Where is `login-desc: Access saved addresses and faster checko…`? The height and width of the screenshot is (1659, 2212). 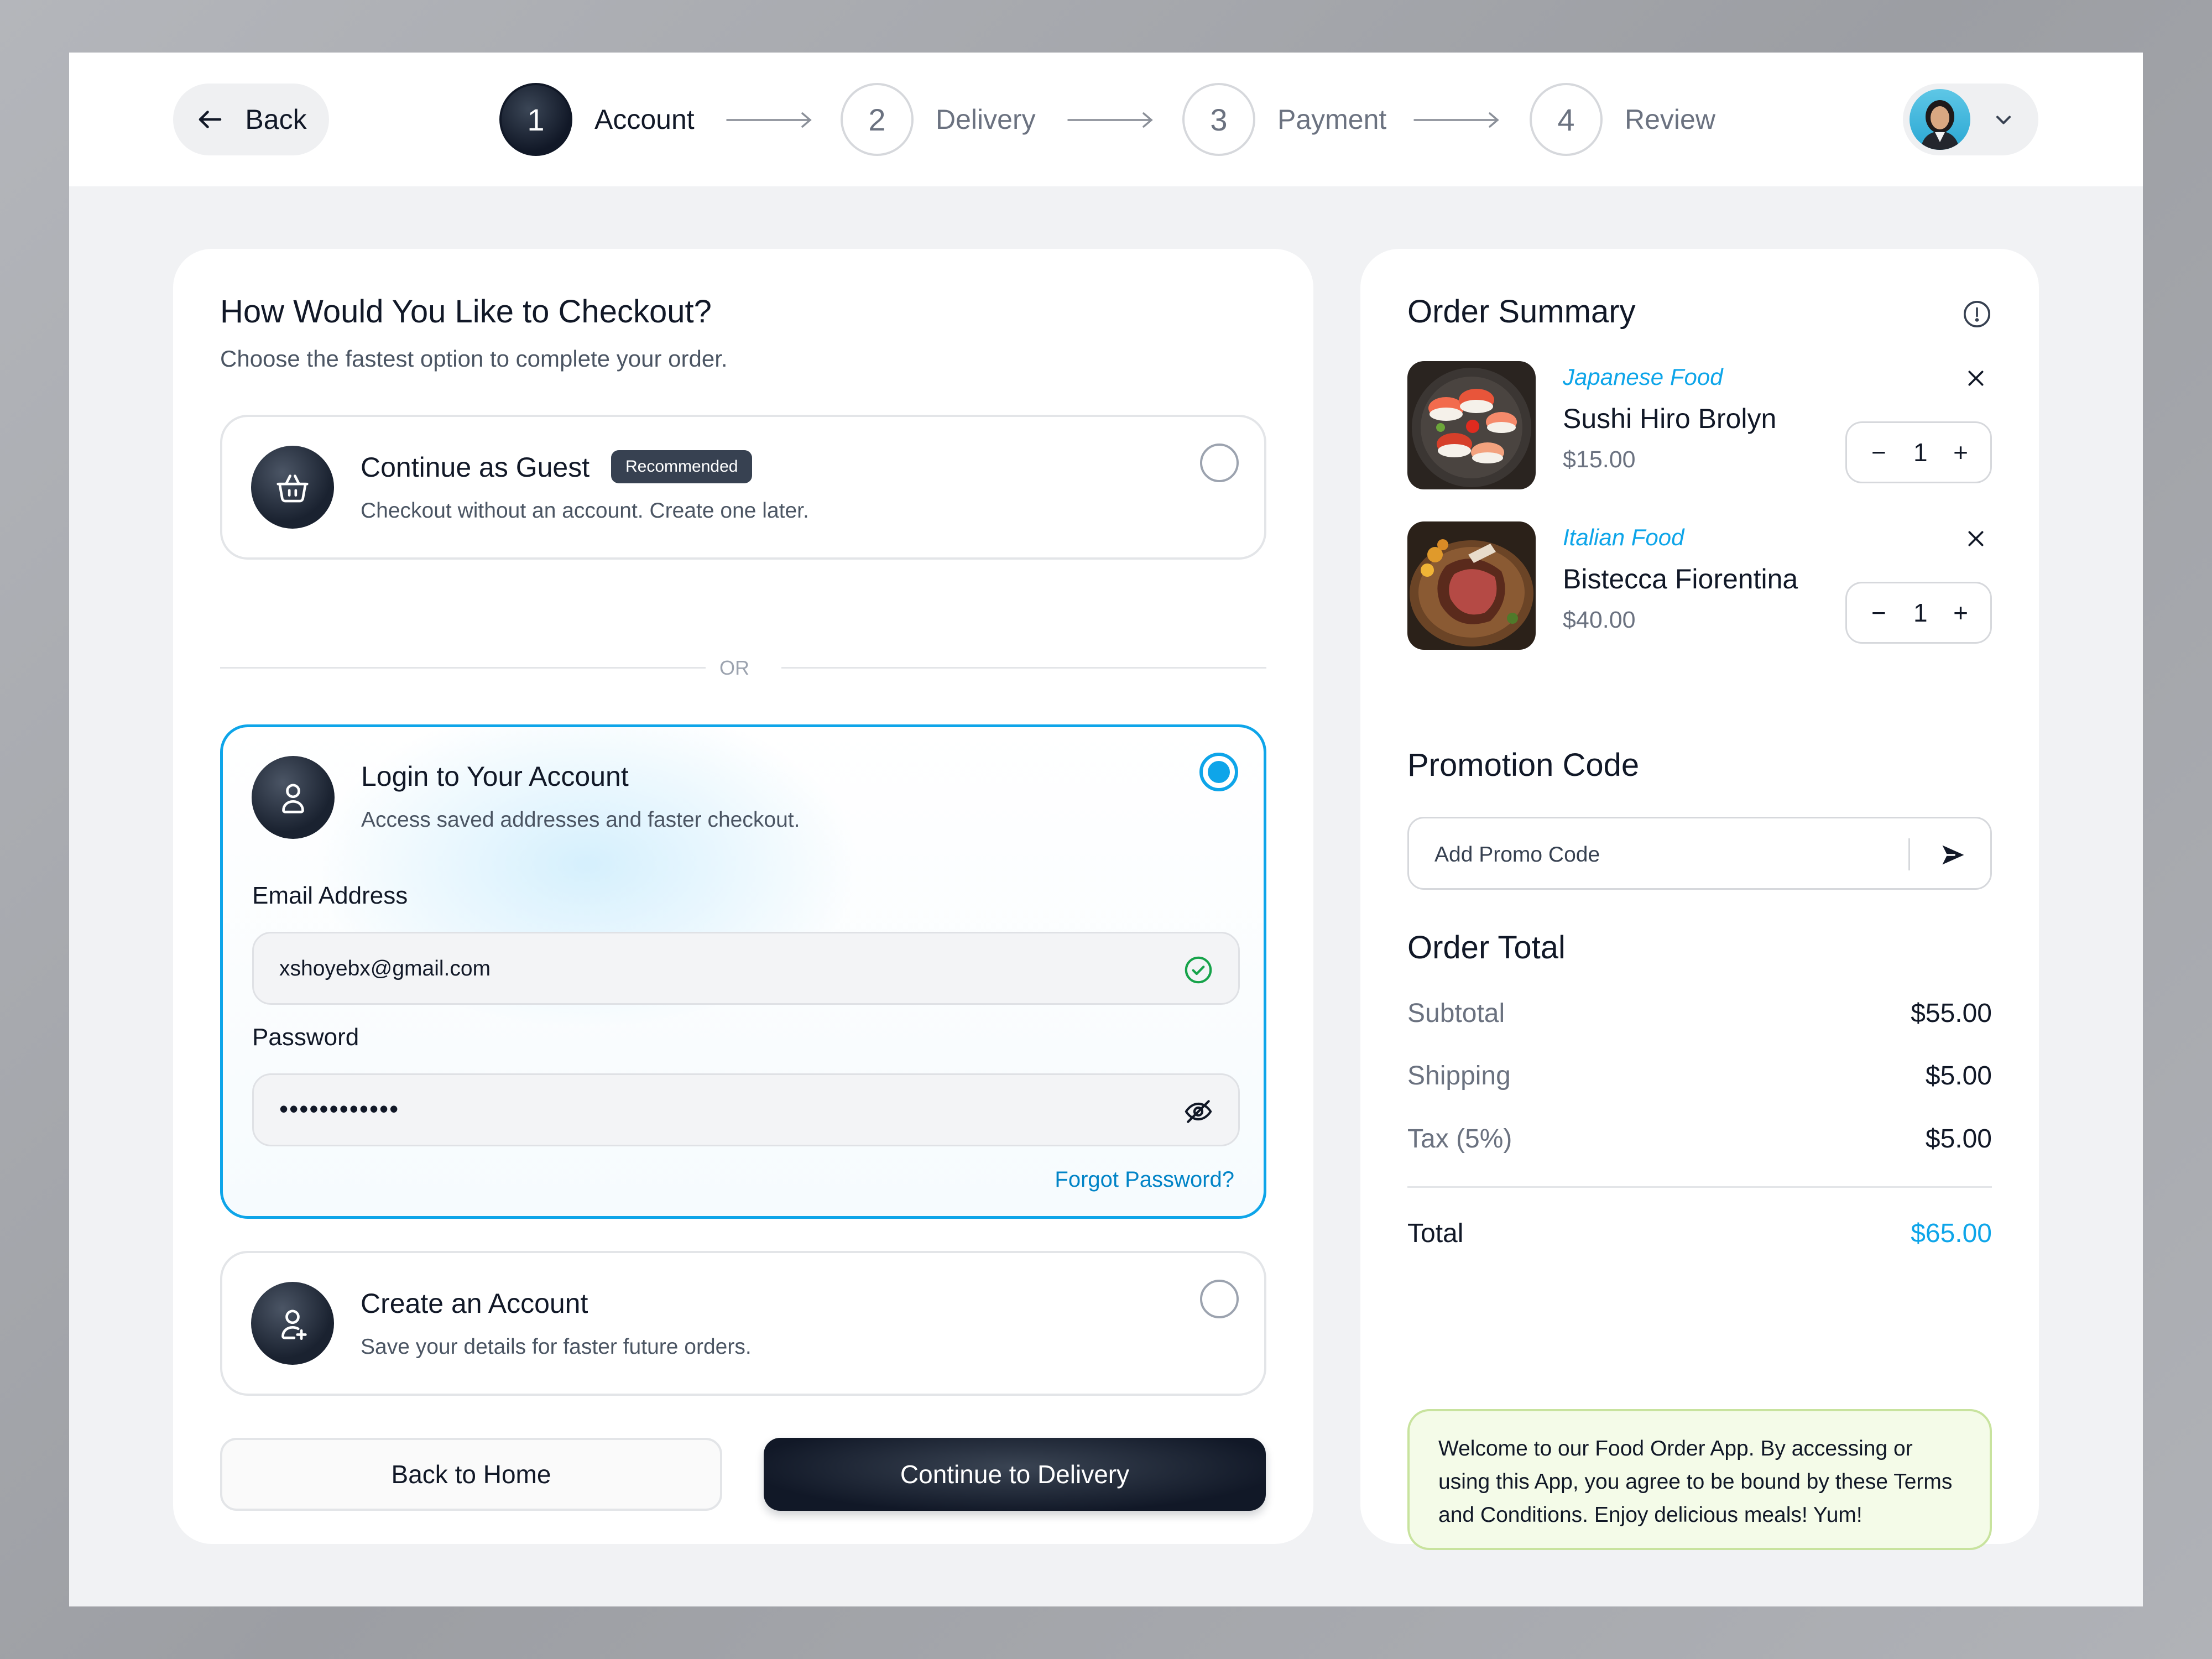 login-desc: Access saved addresses and faster checko… is located at coordinates (581, 820).